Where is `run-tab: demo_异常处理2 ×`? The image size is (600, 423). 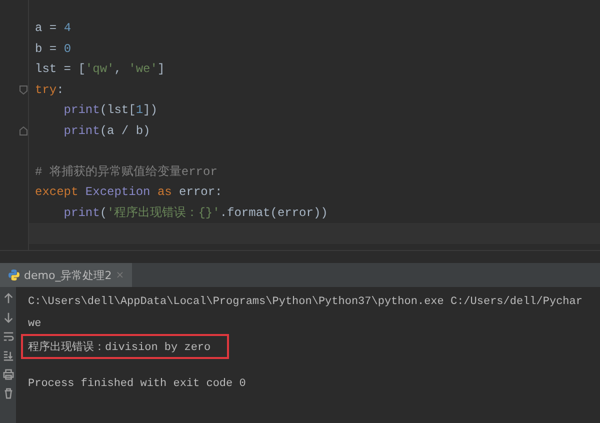 run-tab: demo_异常处理2 × is located at coordinates (66, 275).